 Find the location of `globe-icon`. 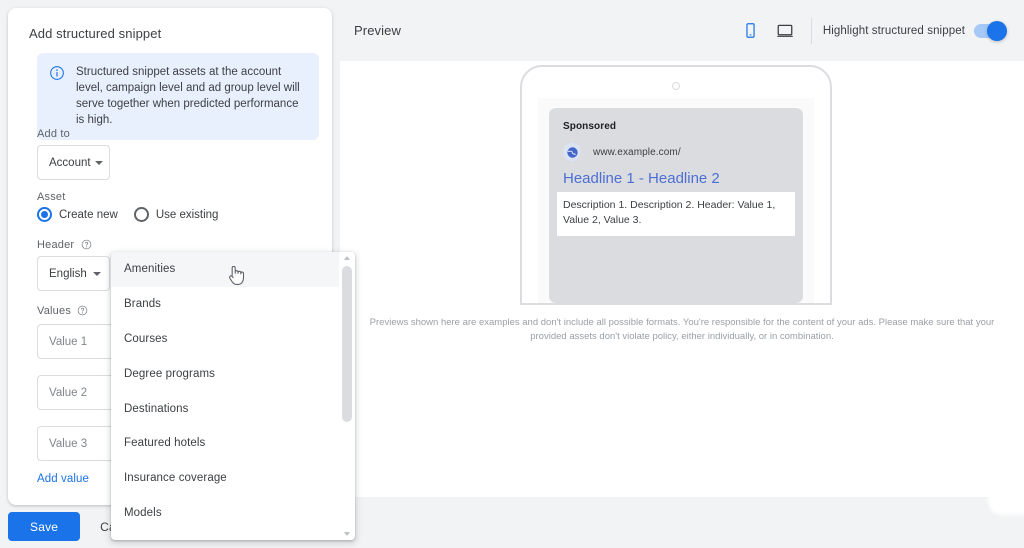

globe-icon is located at coordinates (572, 152).